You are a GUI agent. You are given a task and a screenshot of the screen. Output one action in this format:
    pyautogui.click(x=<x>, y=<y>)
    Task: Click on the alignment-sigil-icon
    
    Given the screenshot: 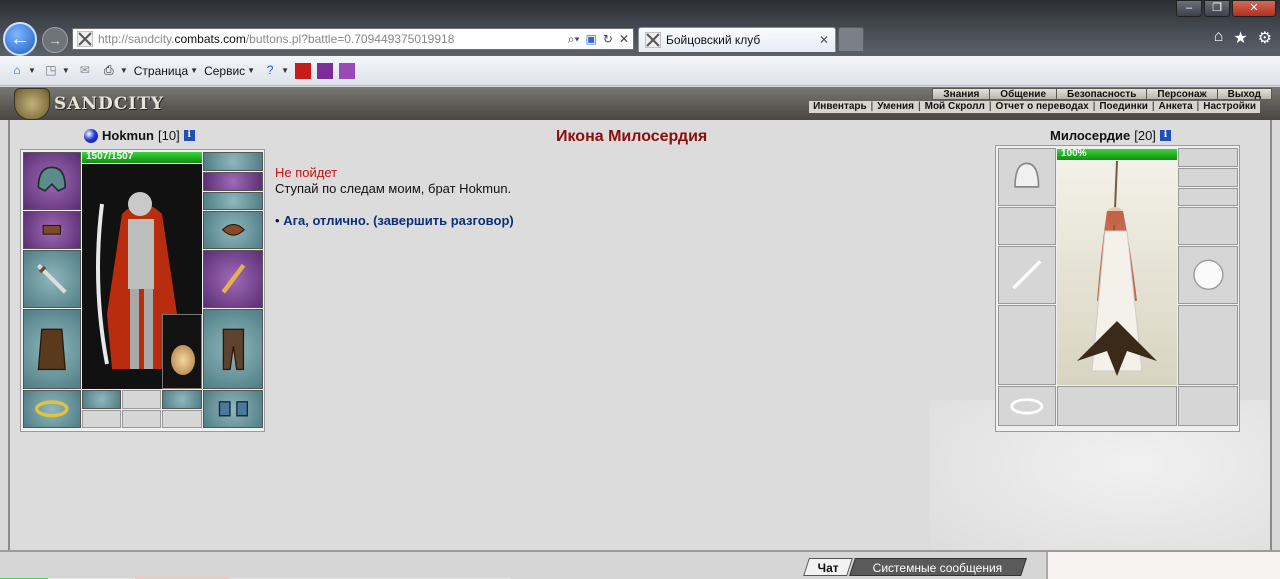 What is the action you would take?
    pyautogui.click(x=91, y=135)
    